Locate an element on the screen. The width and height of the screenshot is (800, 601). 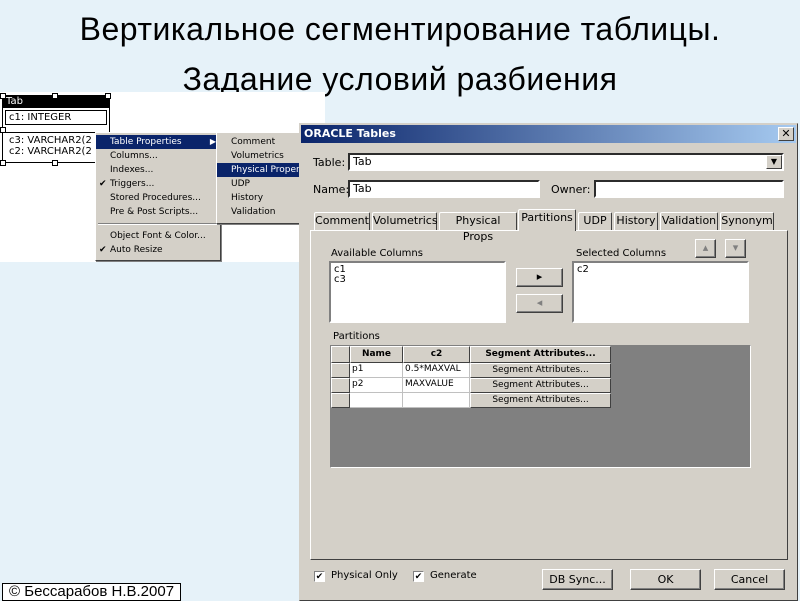
arrow-down-icon: ▾ is located at coordinates (735, 247).